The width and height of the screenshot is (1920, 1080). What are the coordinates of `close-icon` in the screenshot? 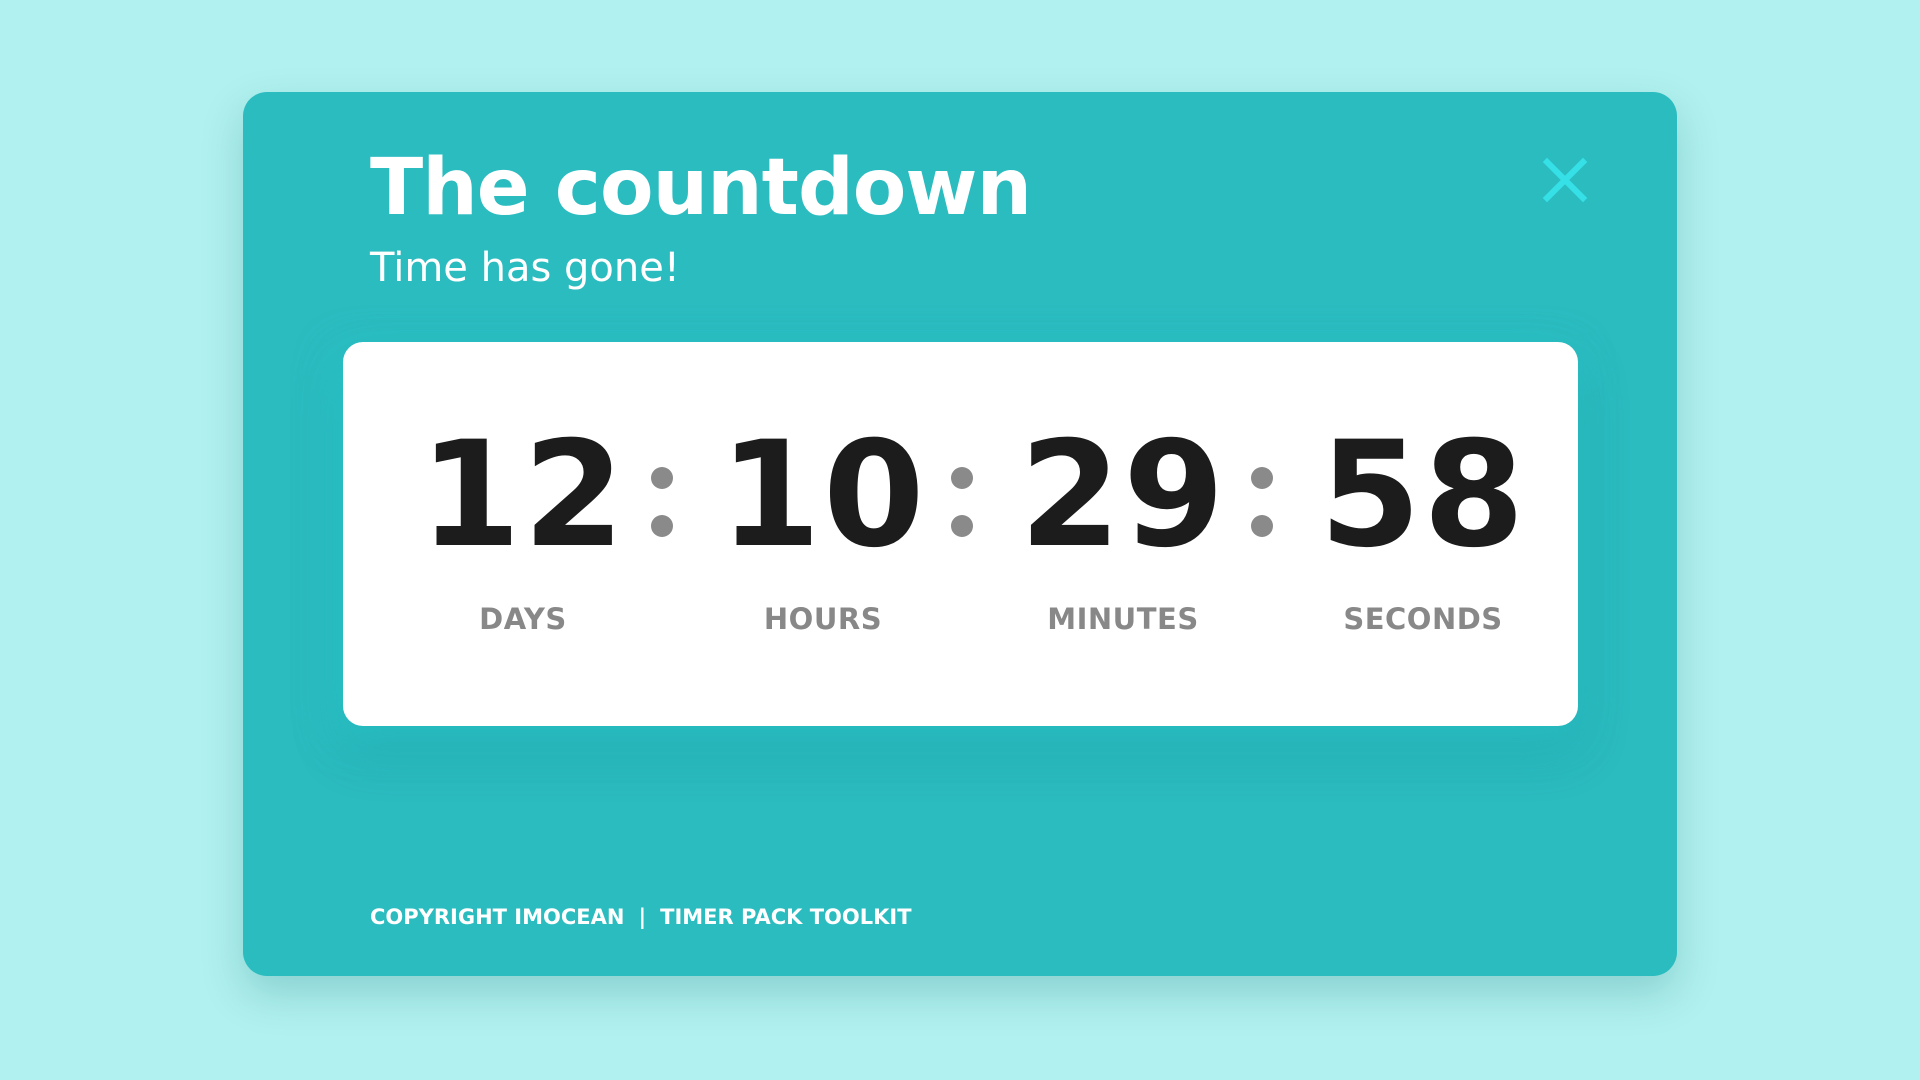 It's located at (1565, 180).